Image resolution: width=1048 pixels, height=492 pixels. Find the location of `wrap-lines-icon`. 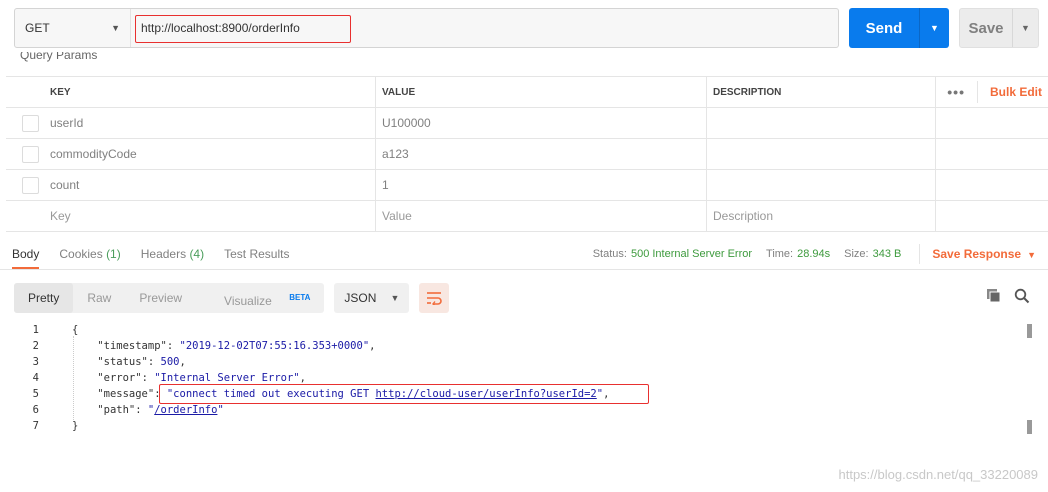

wrap-lines-icon is located at coordinates (435, 298).